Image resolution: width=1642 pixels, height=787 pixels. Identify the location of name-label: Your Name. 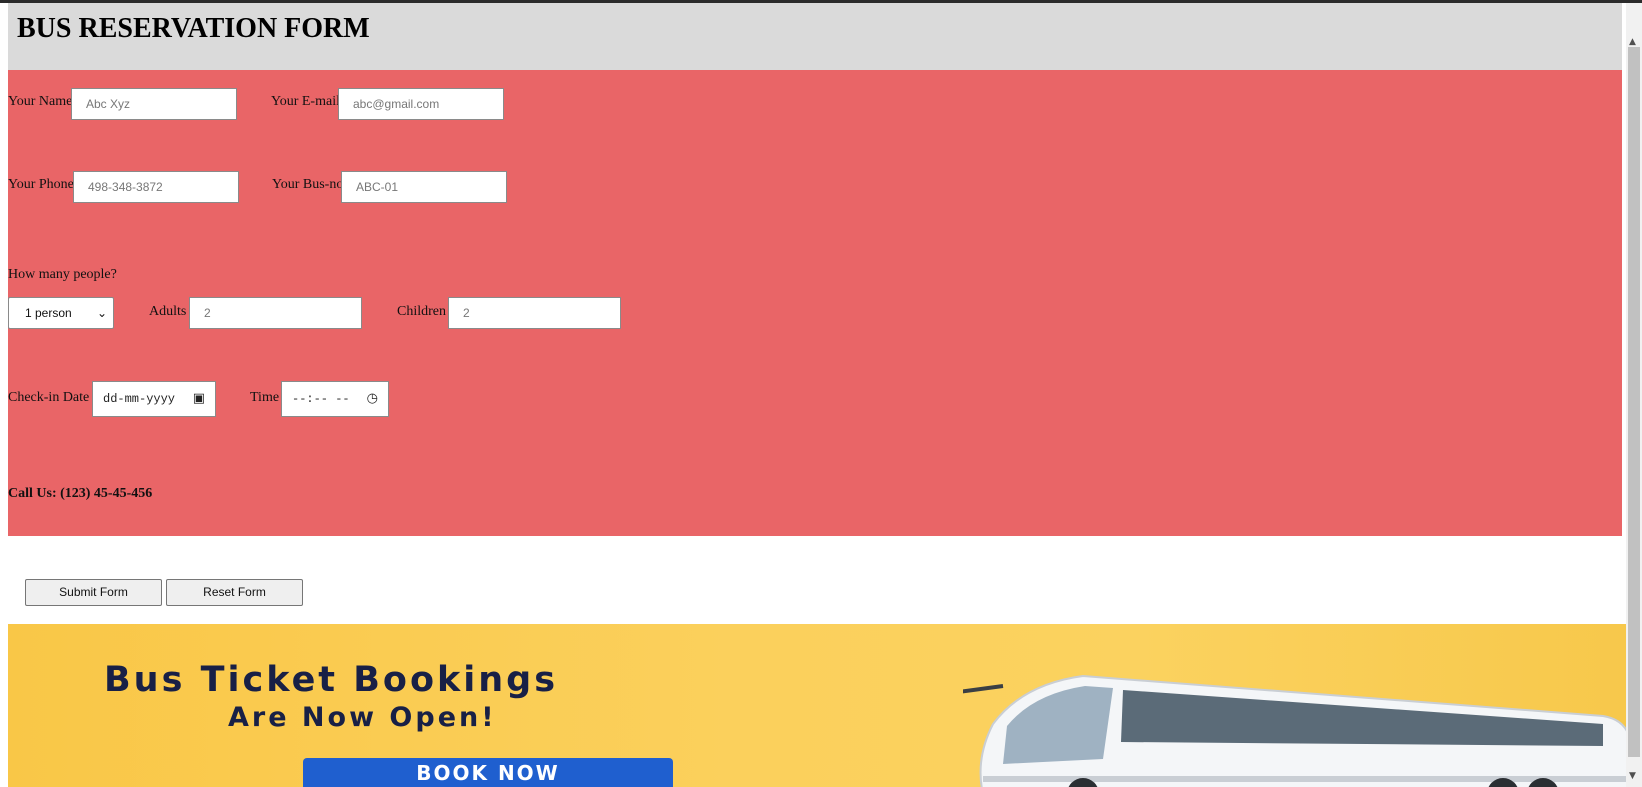
(40, 101).